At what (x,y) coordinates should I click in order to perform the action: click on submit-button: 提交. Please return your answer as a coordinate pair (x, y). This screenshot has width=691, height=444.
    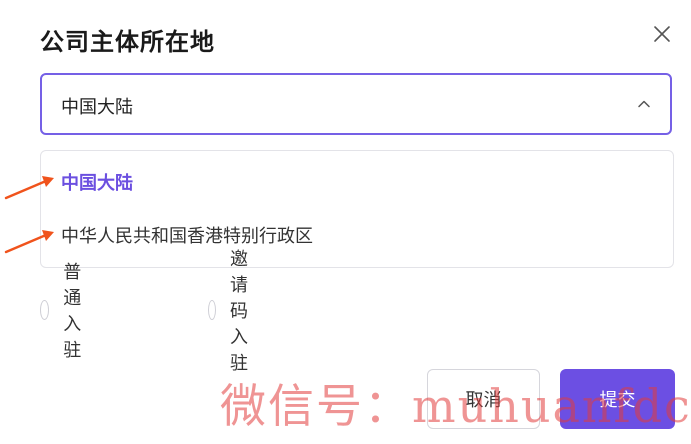
    Looking at the image, I should click on (617, 399).